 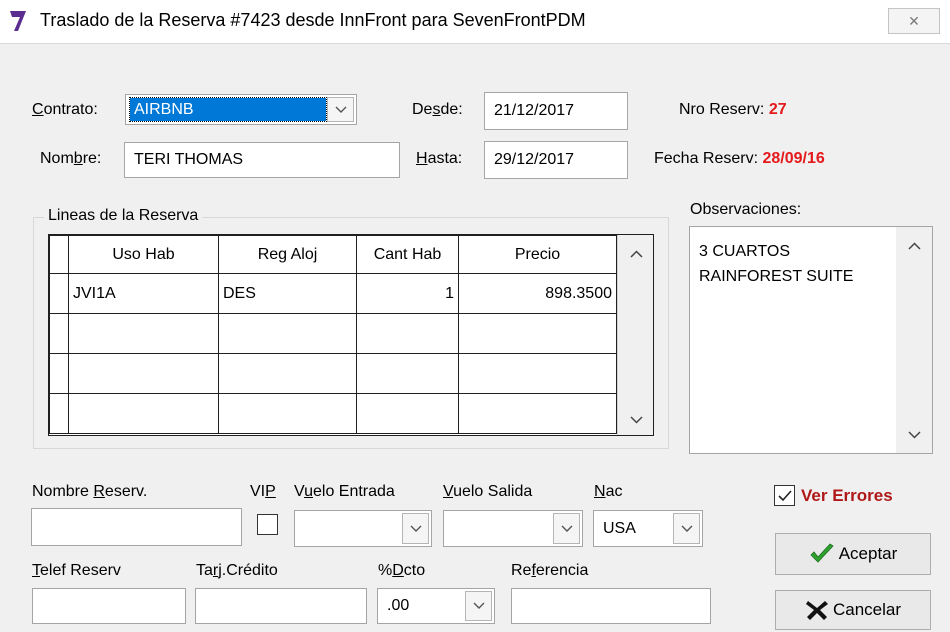 I want to click on contrato-label: Contrato:, so click(x=65, y=109).